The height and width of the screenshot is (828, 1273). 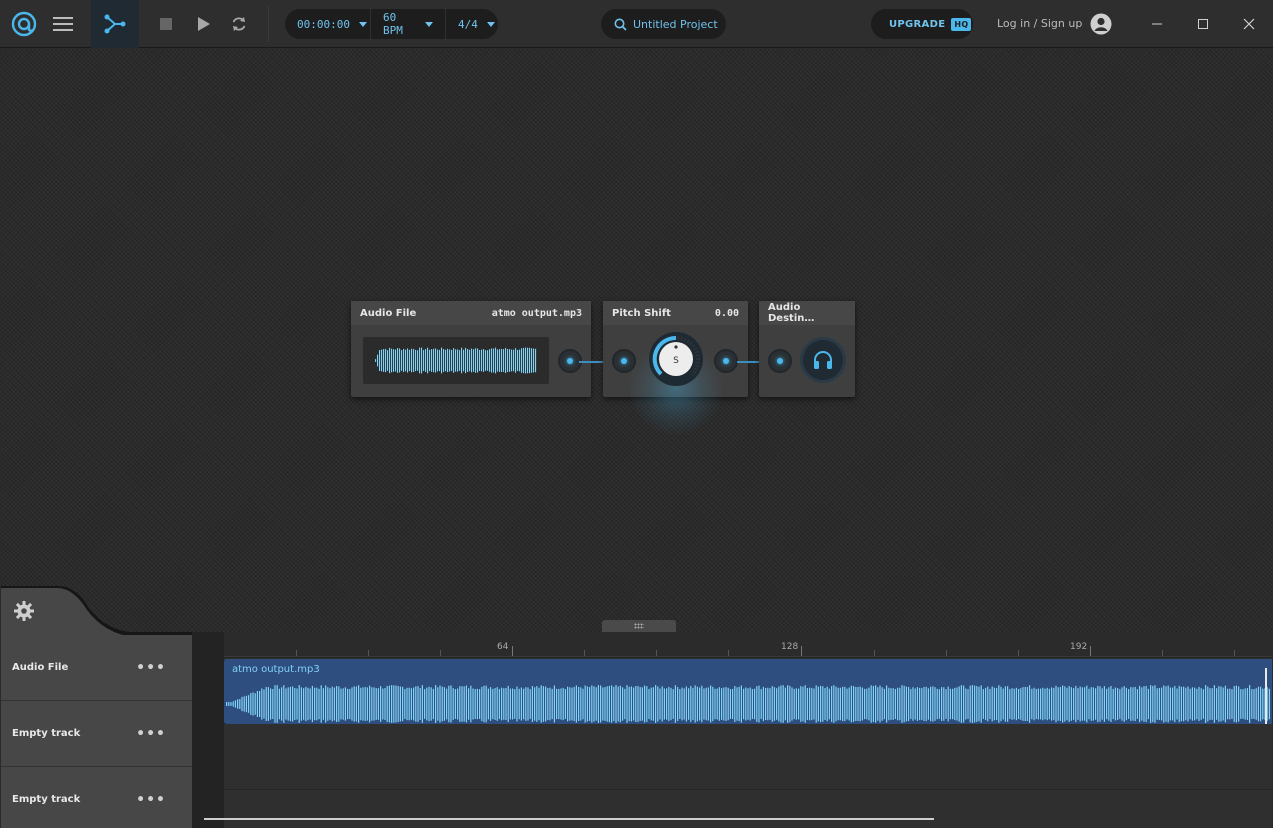 I want to click on track-header: Audio File •••, so click(x=96, y=668).